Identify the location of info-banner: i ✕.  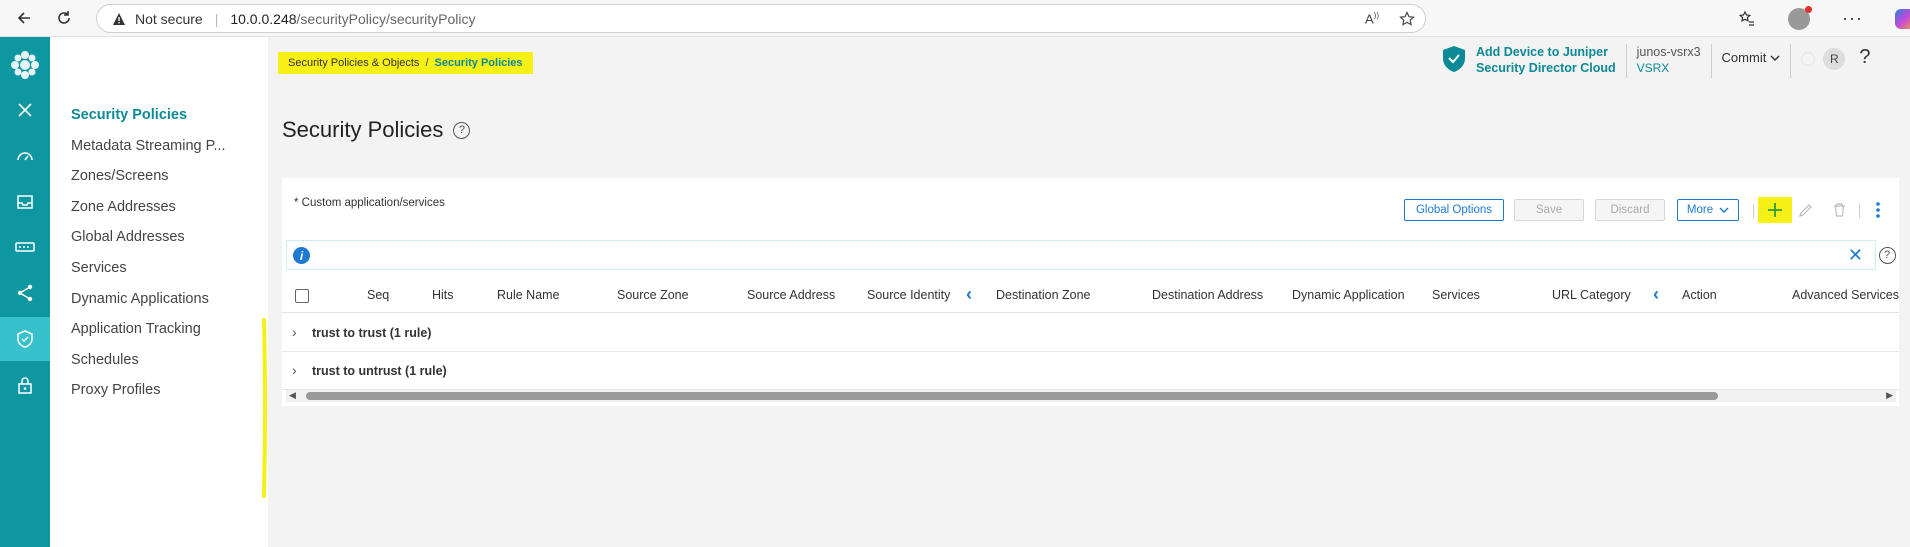
(1081, 255).